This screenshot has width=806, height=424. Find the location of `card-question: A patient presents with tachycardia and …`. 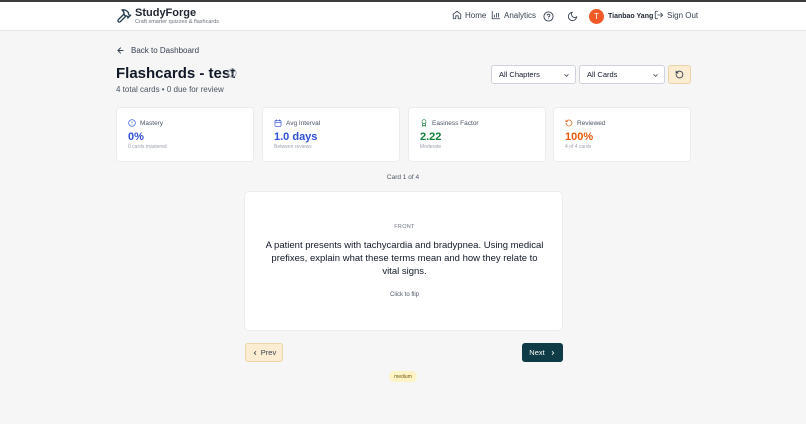

card-question: A patient presents with tachycardia and … is located at coordinates (404, 258).